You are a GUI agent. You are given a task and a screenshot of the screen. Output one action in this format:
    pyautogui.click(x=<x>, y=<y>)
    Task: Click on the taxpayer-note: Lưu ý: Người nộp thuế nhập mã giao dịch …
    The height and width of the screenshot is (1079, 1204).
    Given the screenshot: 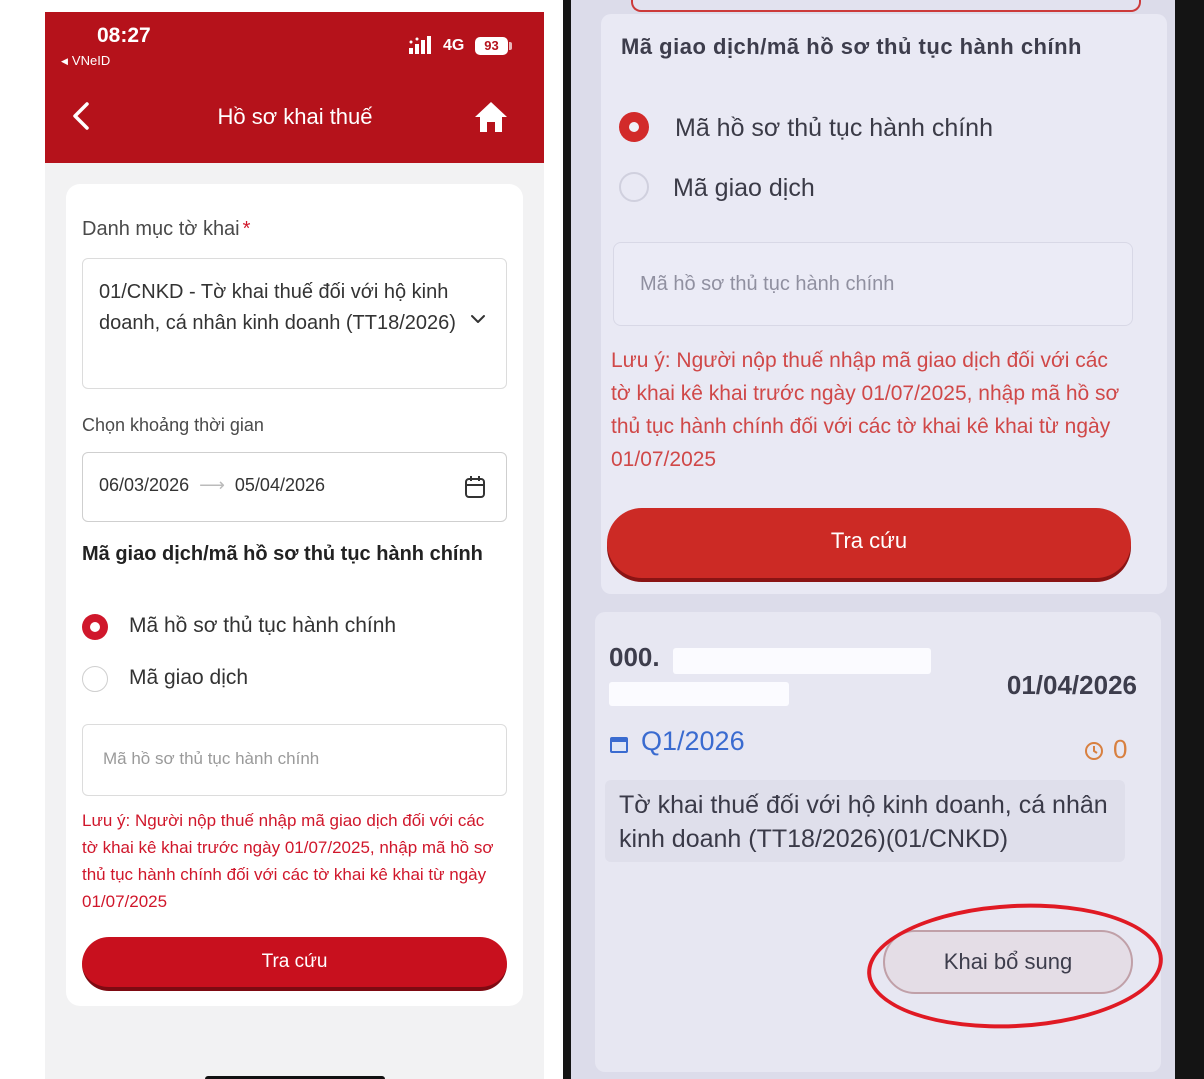 What is the action you would take?
    pyautogui.click(x=288, y=861)
    